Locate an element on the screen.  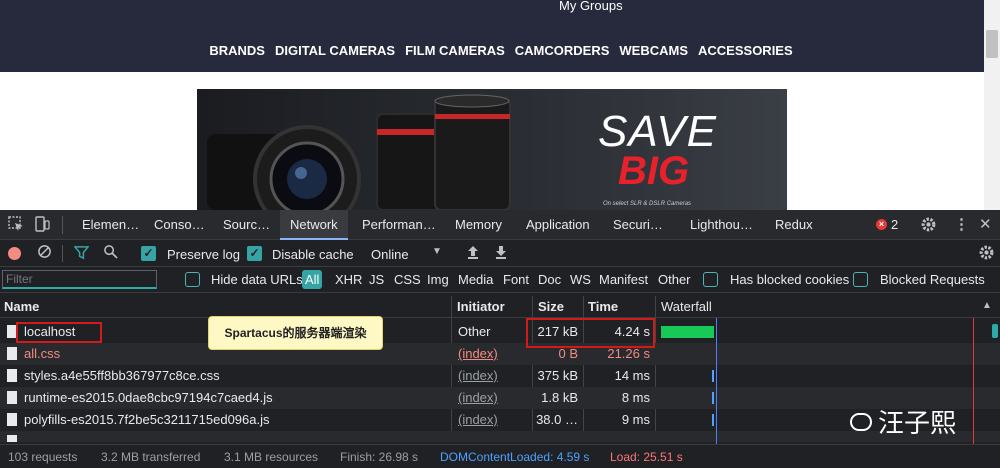
column-waterfall: Waterfall is located at coordinates (686, 306).